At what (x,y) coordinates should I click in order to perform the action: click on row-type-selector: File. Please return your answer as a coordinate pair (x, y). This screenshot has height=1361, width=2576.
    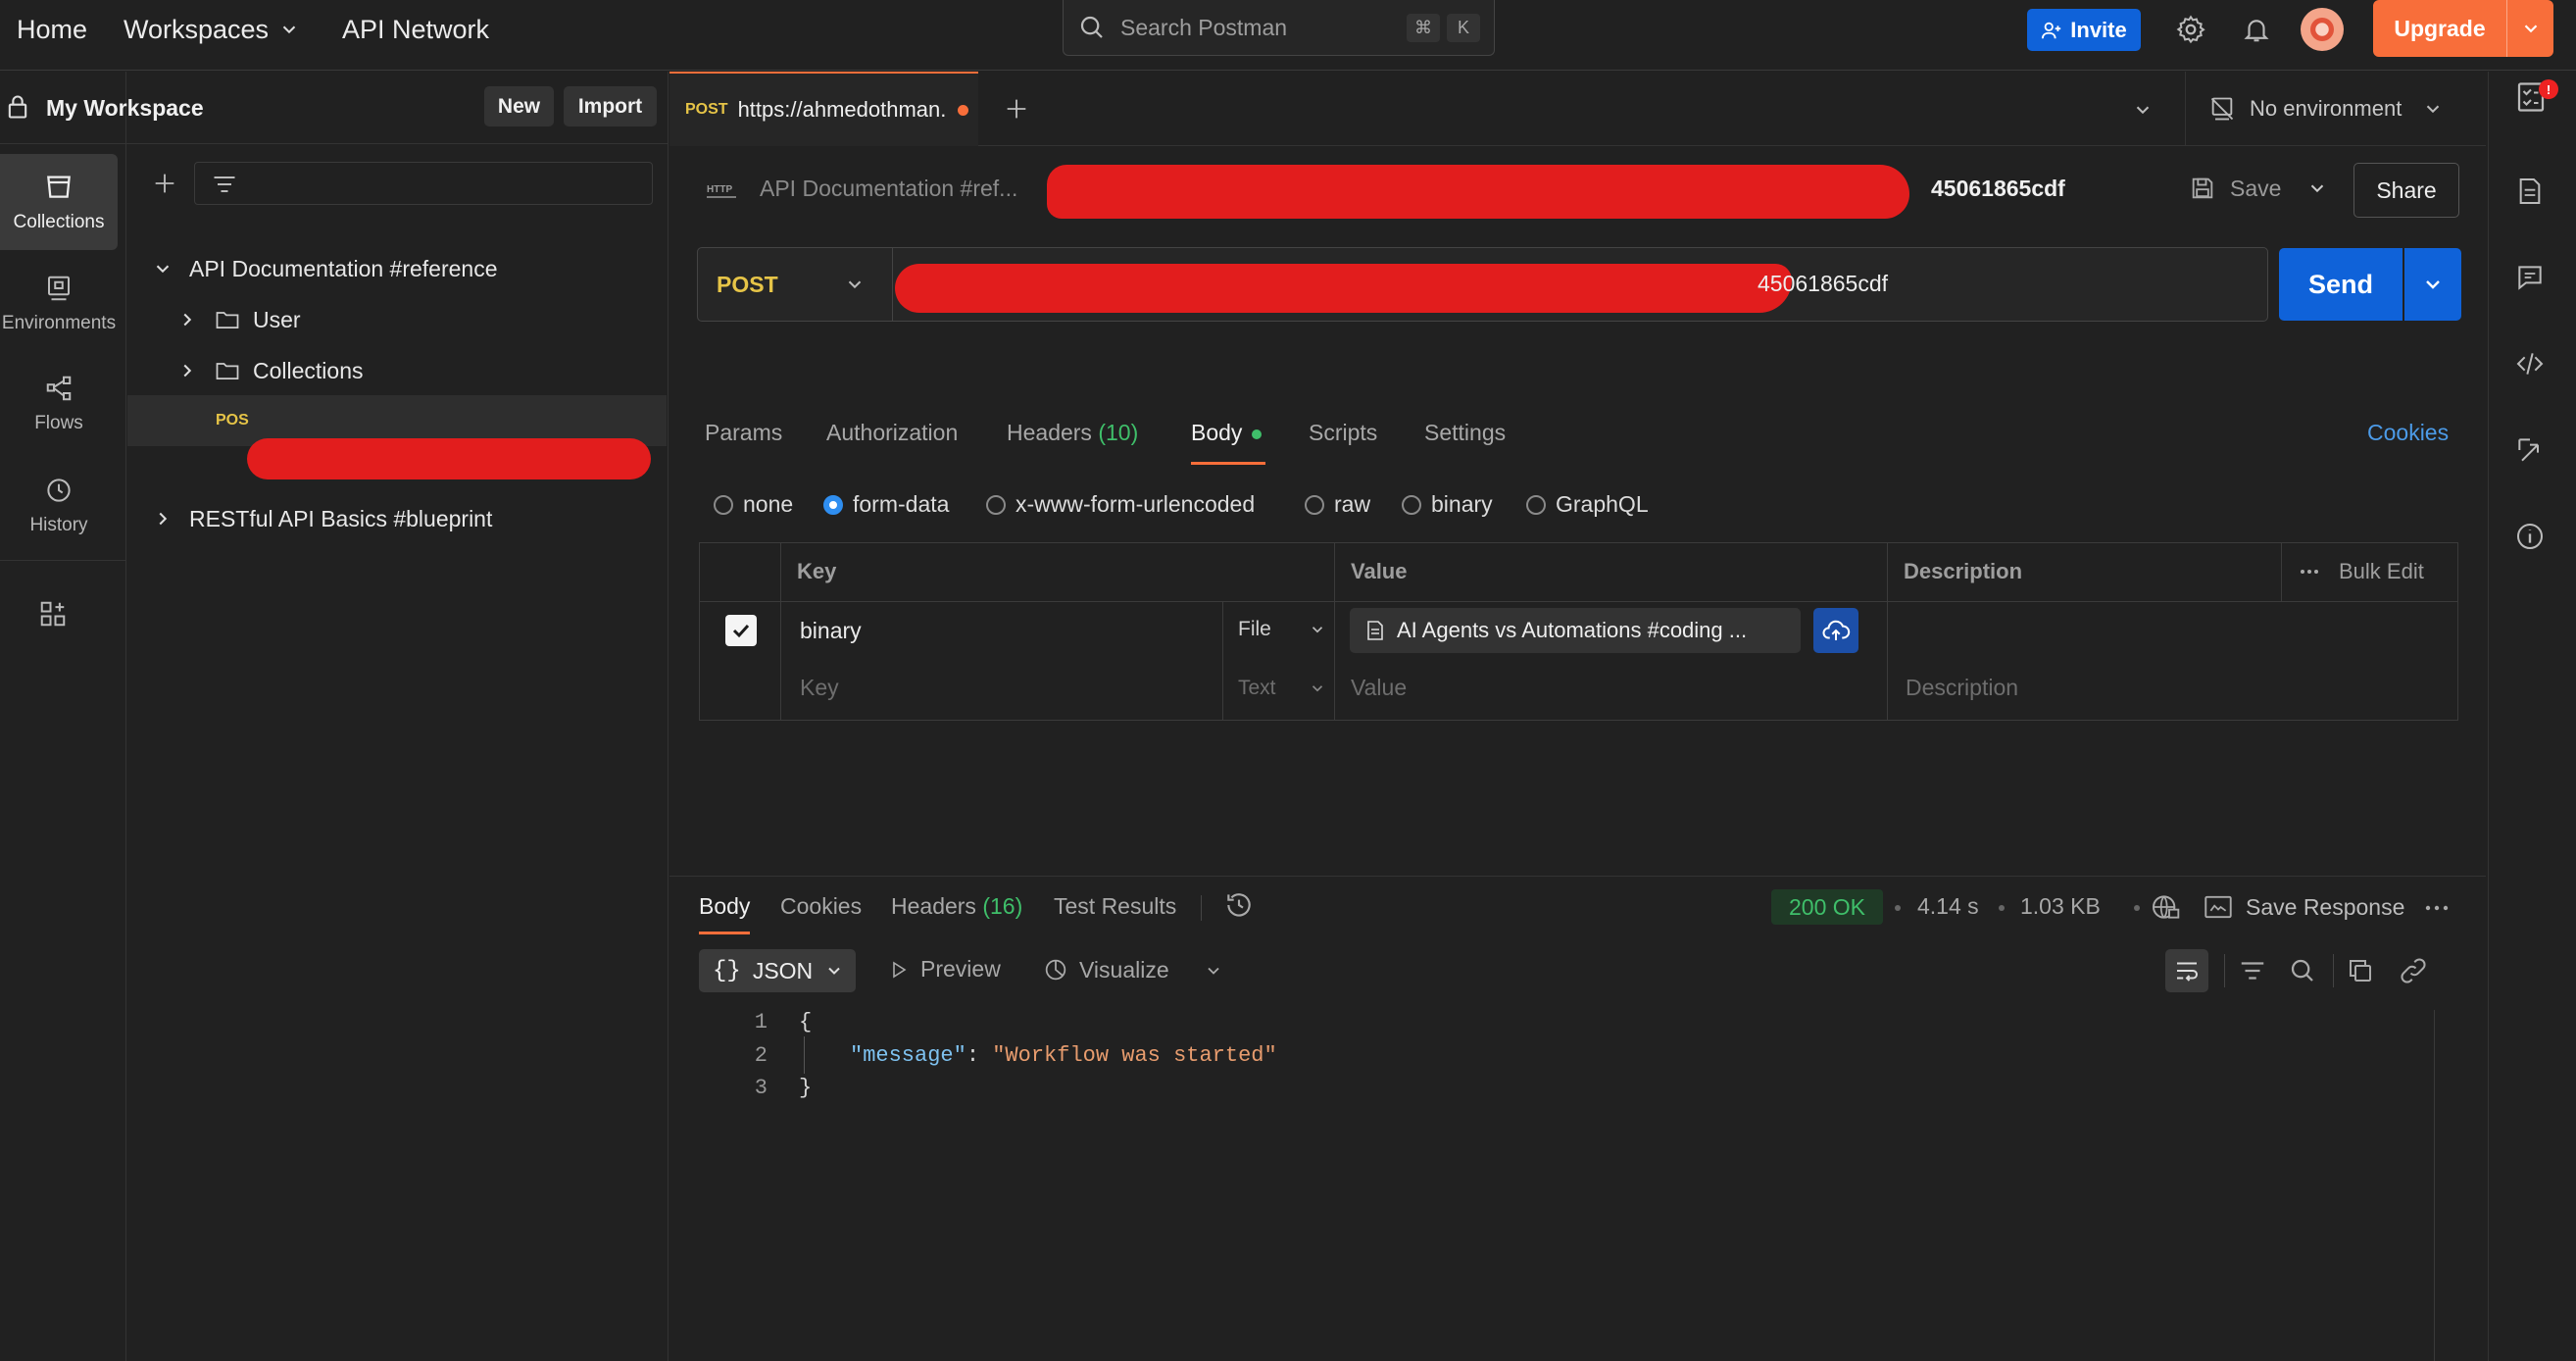
    Looking at the image, I should click on (1282, 629).